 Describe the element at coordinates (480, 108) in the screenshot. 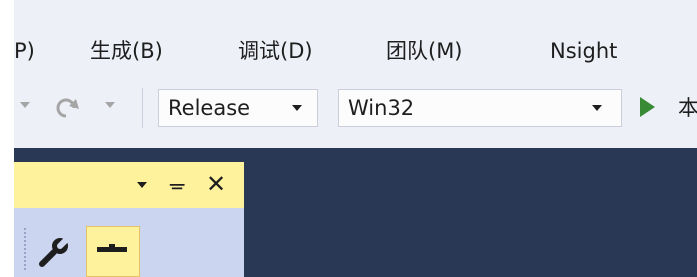

I see `solution-platform-combo: Win32` at that location.